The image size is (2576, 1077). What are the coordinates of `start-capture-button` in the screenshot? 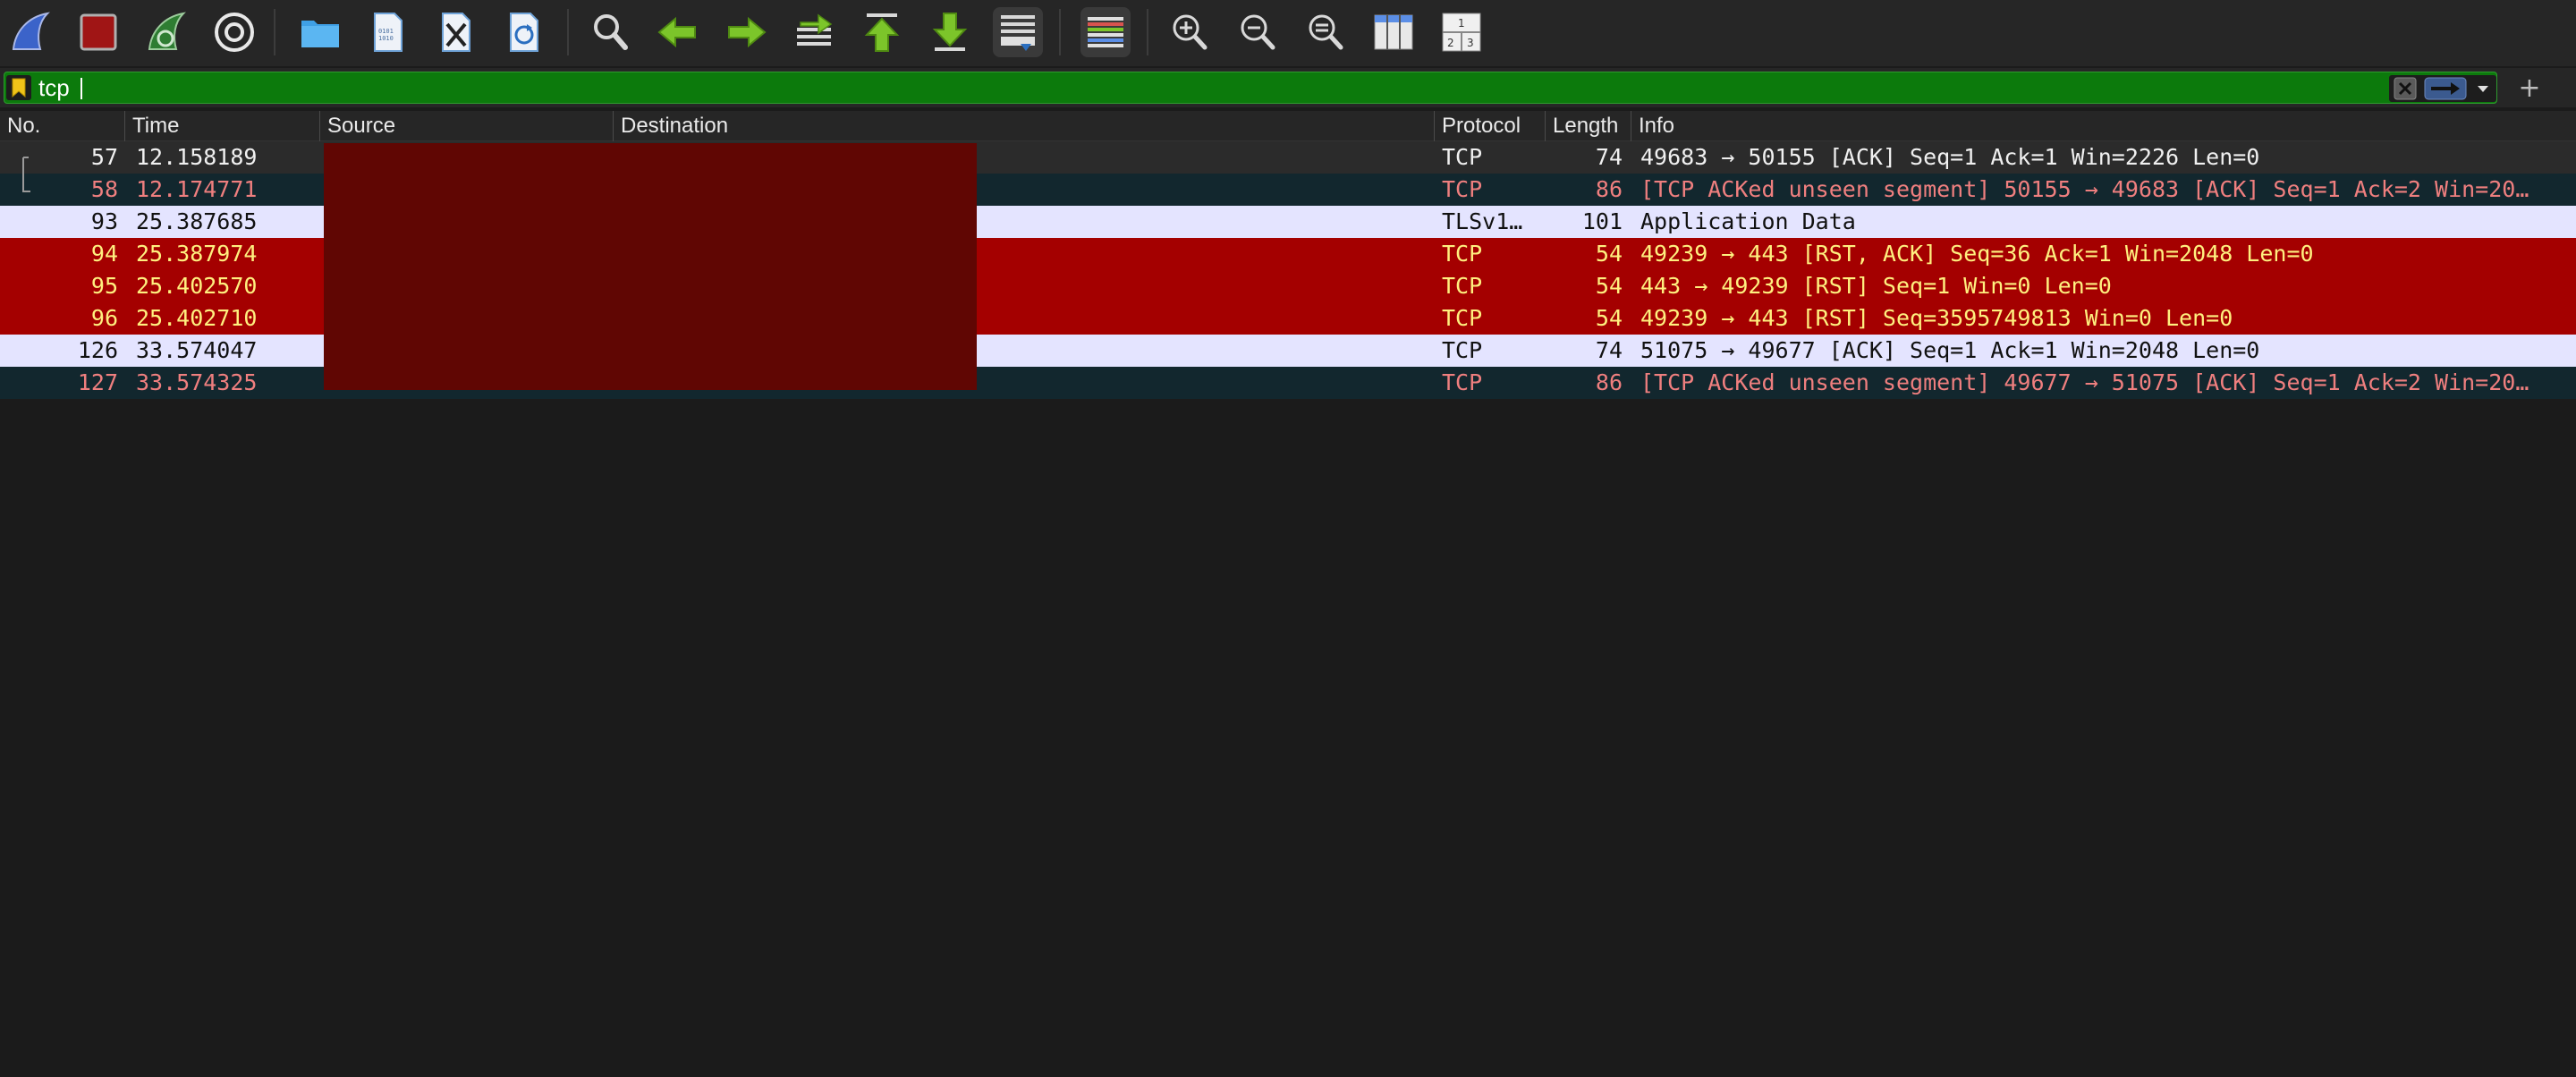 It's located at (30, 32).